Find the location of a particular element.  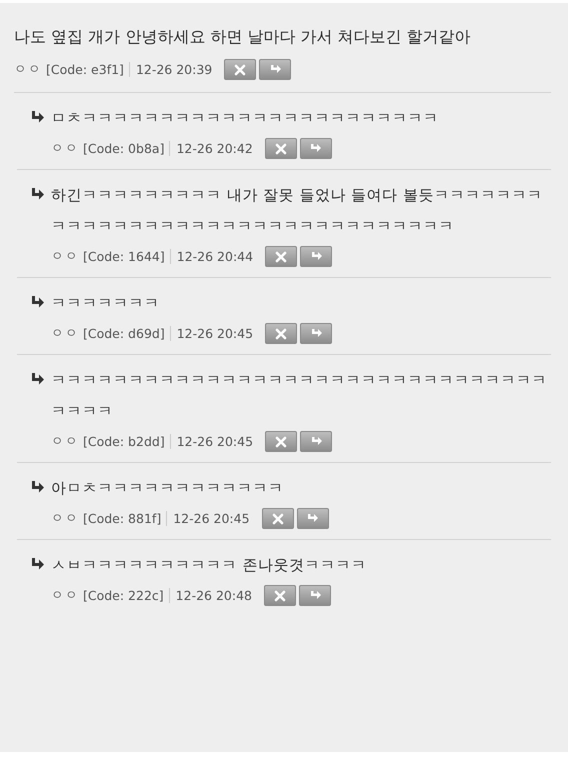

reply-text: 아ㅁㅊㅋㅋㅋㅋㅋㅋㅋㅋㅋㅋㅋㅋ is located at coordinates (167, 488).